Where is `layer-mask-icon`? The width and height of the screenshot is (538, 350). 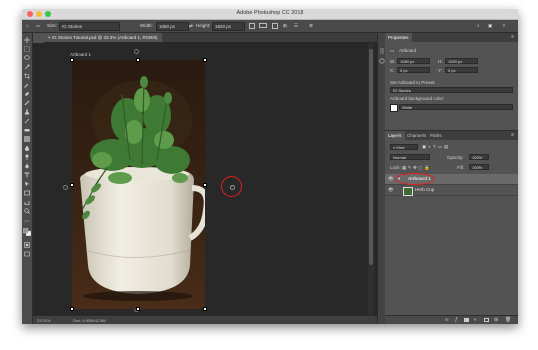
layer-mask-icon is located at coordinates (466, 320).